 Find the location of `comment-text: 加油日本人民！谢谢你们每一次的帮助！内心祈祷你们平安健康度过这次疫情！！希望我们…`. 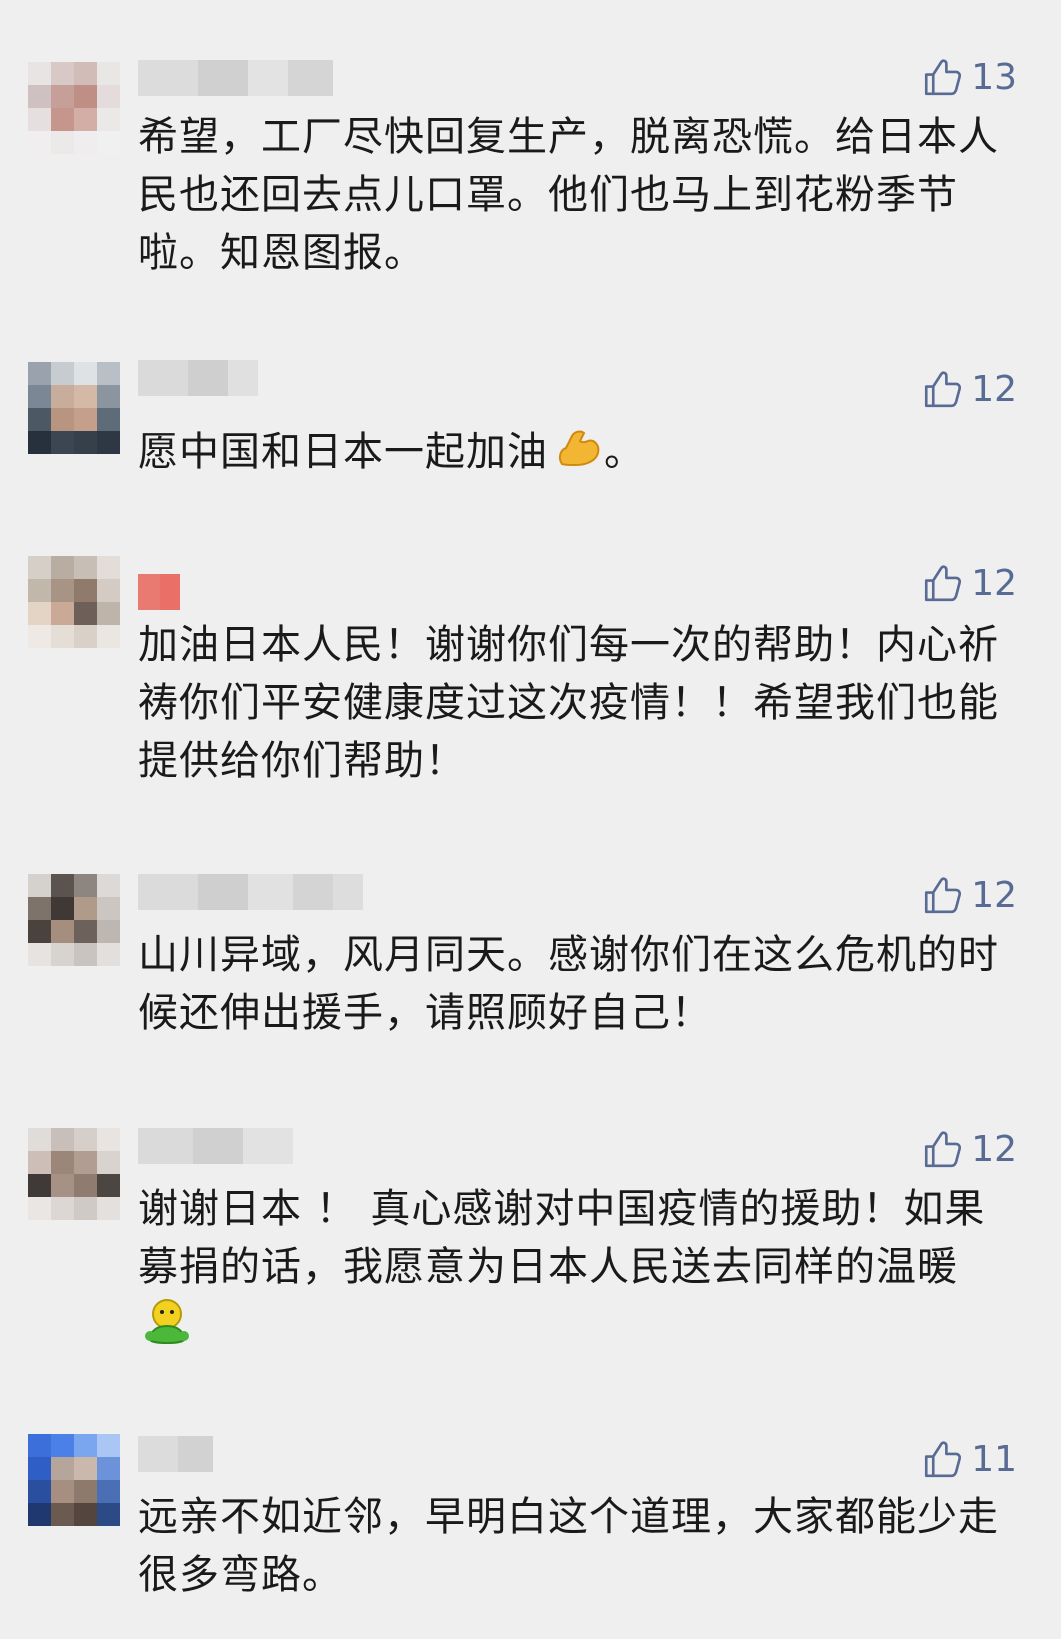

comment-text: 加油日本人民！谢谢你们每一次的帮助！内心祈祷你们平安健康度过这次疫情！！希望我们… is located at coordinates (568, 703).